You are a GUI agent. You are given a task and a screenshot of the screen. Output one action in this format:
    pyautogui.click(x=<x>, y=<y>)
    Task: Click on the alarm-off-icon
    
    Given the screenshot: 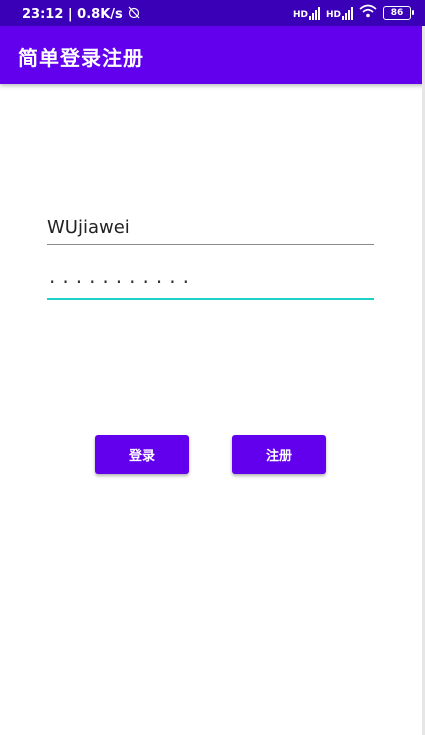 What is the action you would take?
    pyautogui.click(x=134, y=14)
    